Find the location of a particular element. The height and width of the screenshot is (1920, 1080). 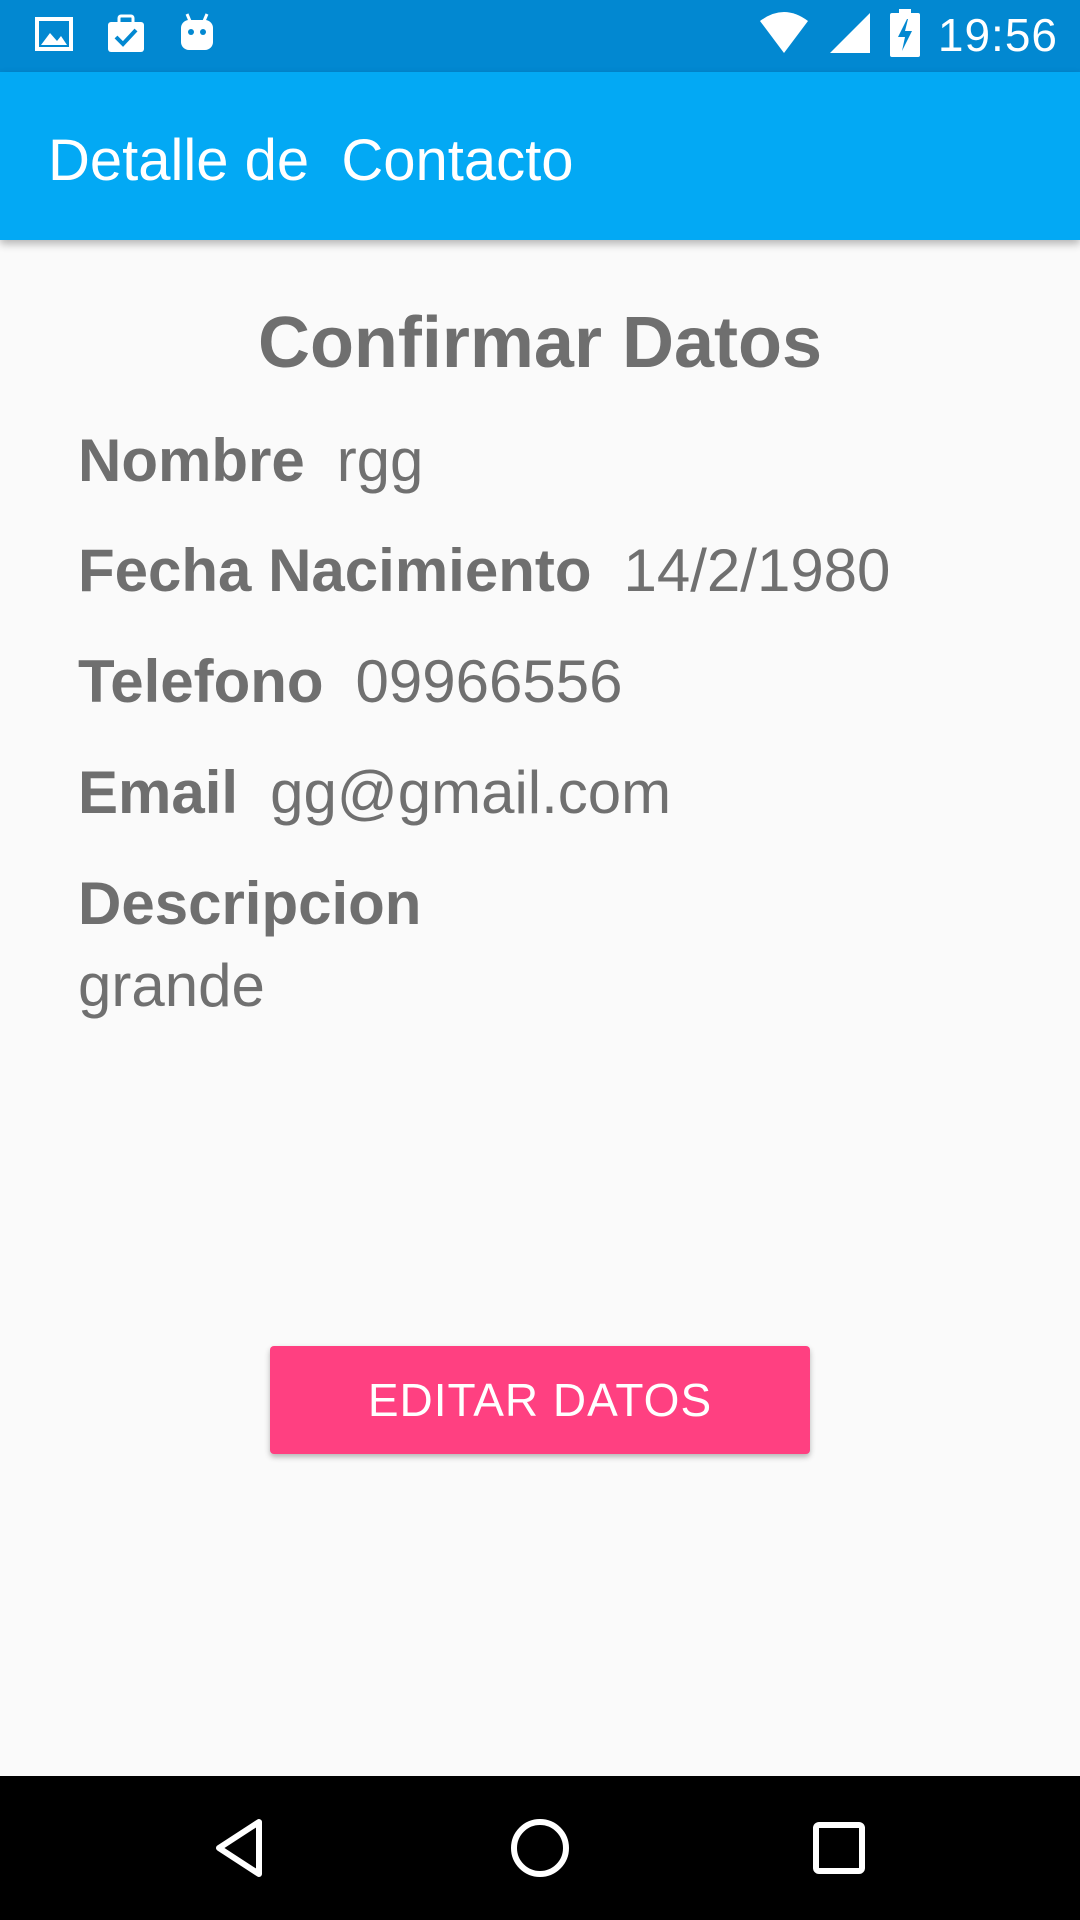

edit-data-button: EDITAR DATOS is located at coordinates (540, 1400).